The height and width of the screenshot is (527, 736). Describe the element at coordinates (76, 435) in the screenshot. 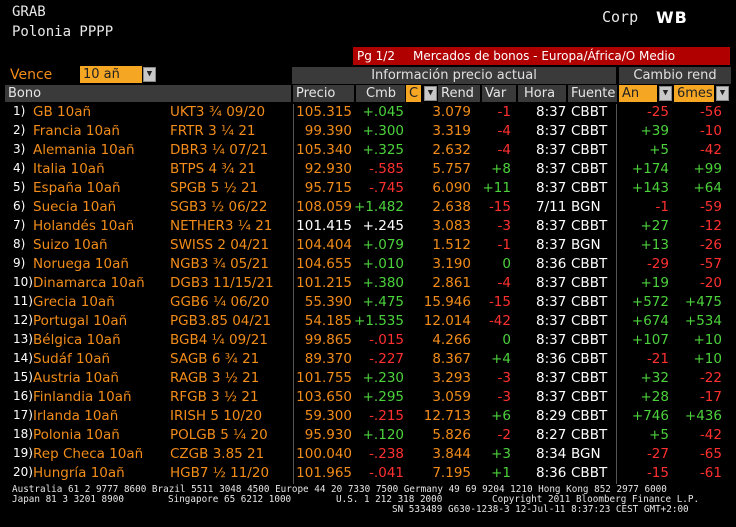

I see `cell-bono: Polonia 10añ` at that location.